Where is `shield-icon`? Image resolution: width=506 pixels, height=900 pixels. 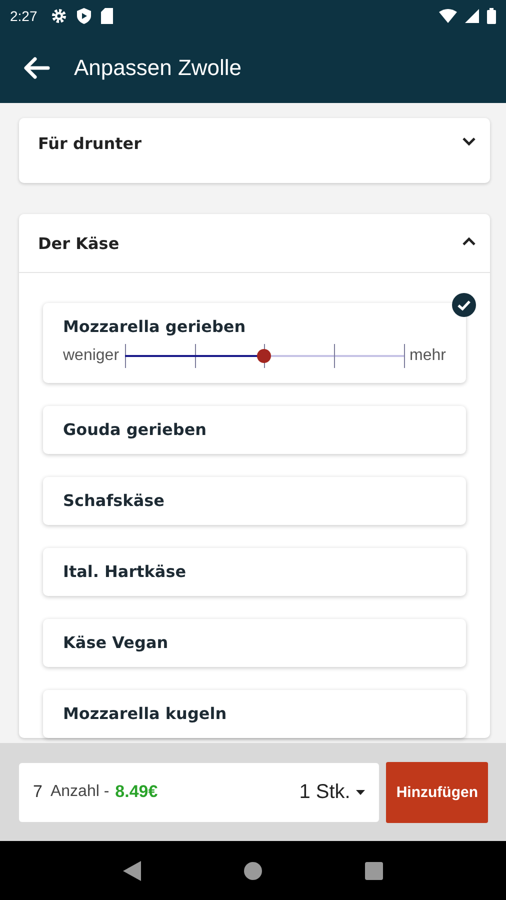
shield-icon is located at coordinates (84, 16).